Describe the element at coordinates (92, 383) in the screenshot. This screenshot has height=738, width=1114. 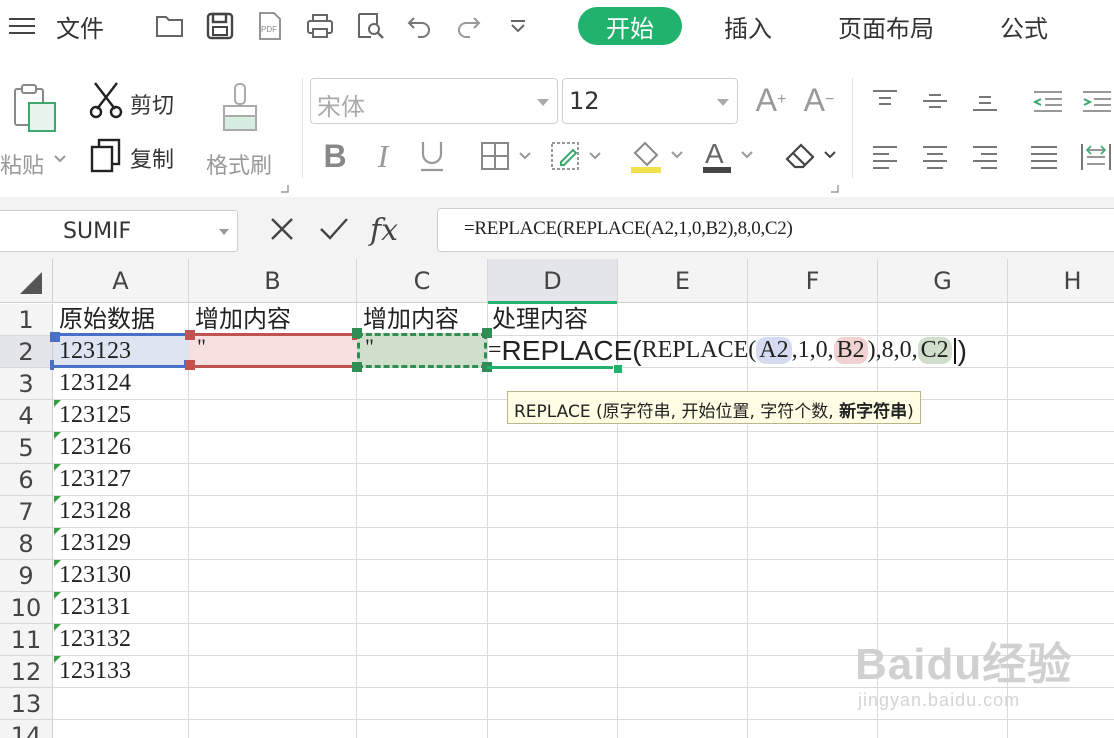
I see `cell-a3: 123124` at that location.